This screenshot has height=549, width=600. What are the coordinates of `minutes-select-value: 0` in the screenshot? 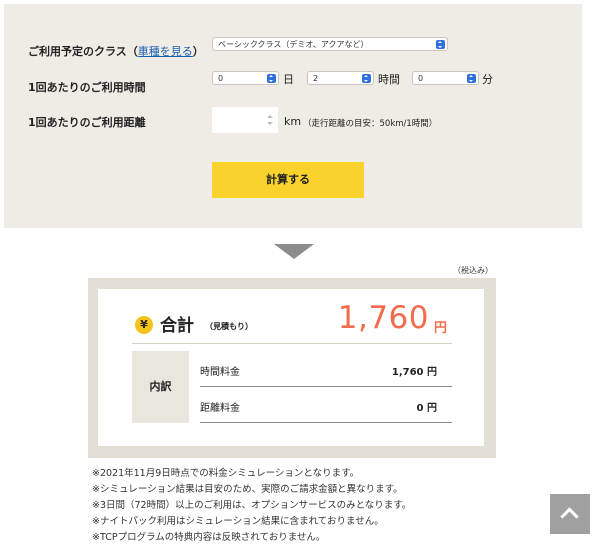 It's located at (421, 78).